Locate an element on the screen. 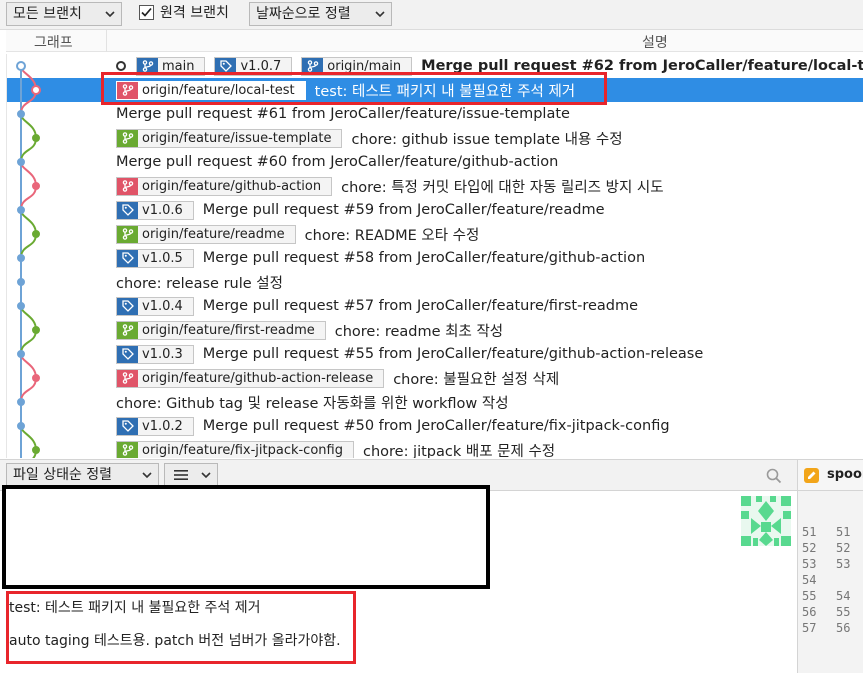 The height and width of the screenshot is (673, 863). branch-filter-label: 모든 브랜치 is located at coordinates (47, 14).